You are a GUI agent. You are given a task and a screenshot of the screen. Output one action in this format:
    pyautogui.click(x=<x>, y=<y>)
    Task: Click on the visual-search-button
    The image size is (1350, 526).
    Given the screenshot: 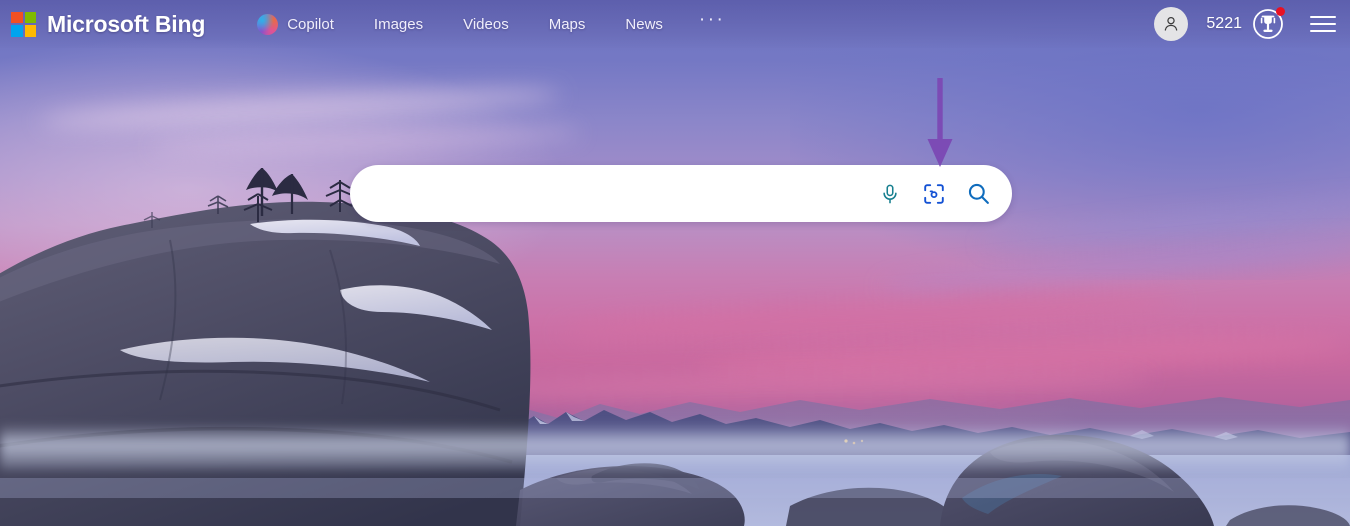 What is the action you would take?
    pyautogui.click(x=934, y=194)
    